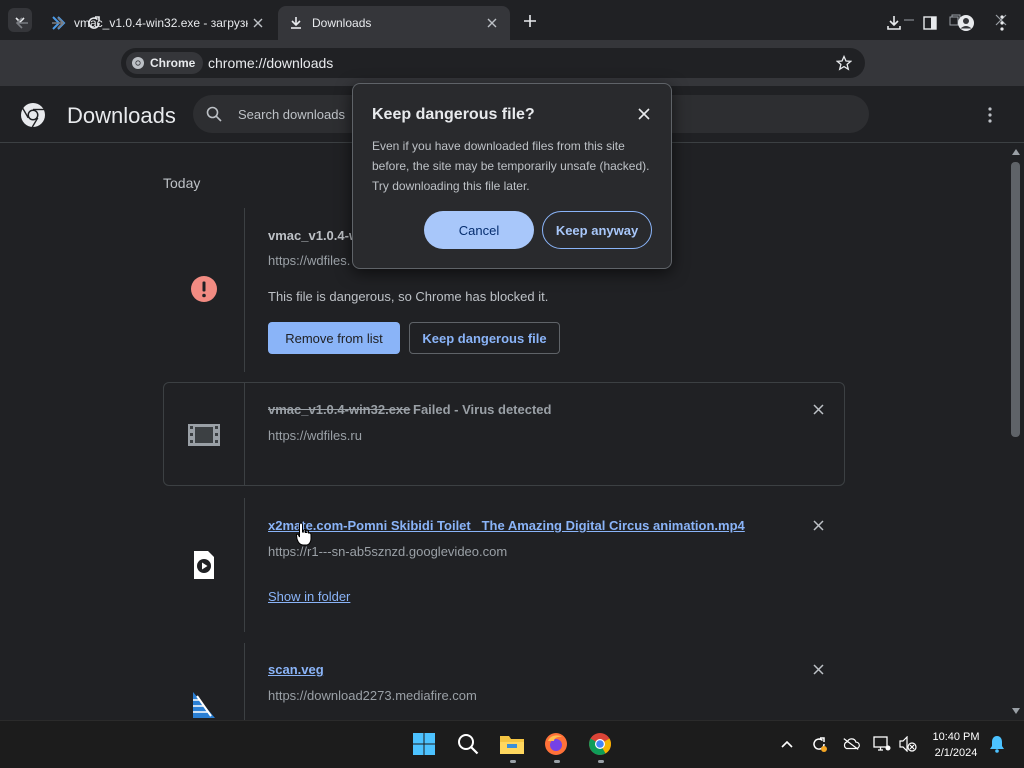 The height and width of the screenshot is (768, 1024). I want to click on volume-muted-icon, so click(908, 744).